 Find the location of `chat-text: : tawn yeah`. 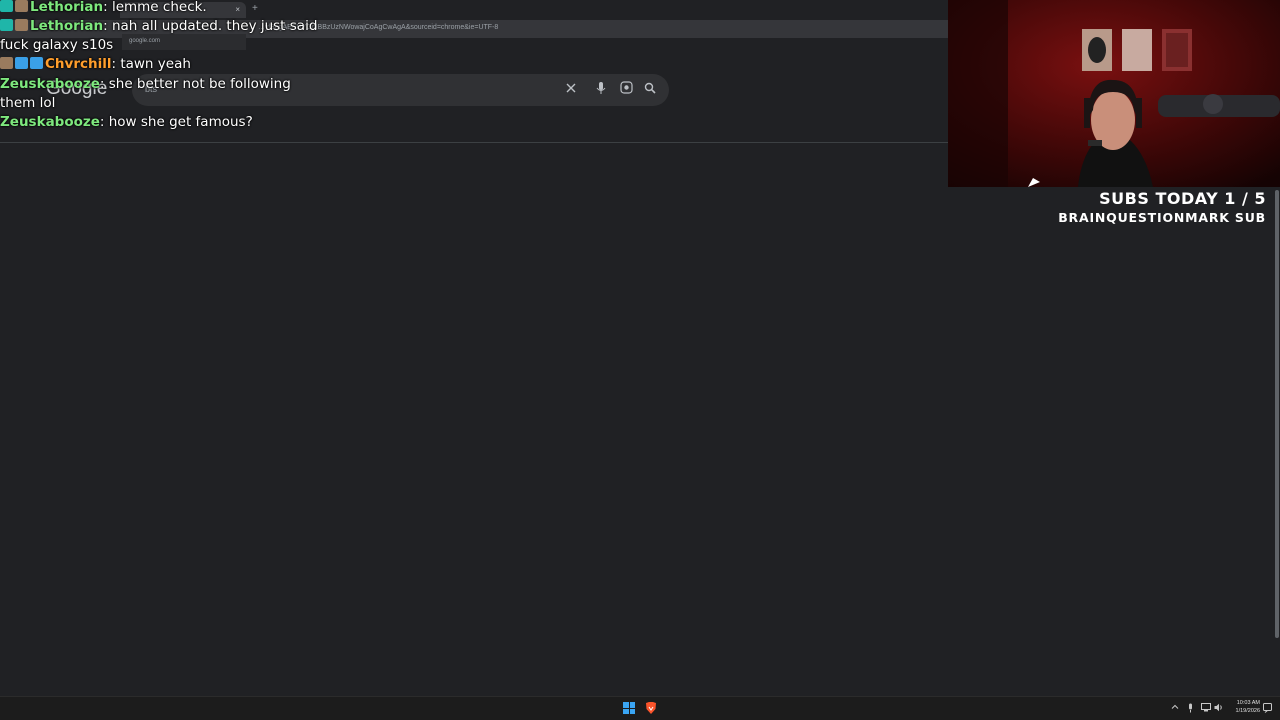

chat-text: : tawn yeah is located at coordinates (151, 64).